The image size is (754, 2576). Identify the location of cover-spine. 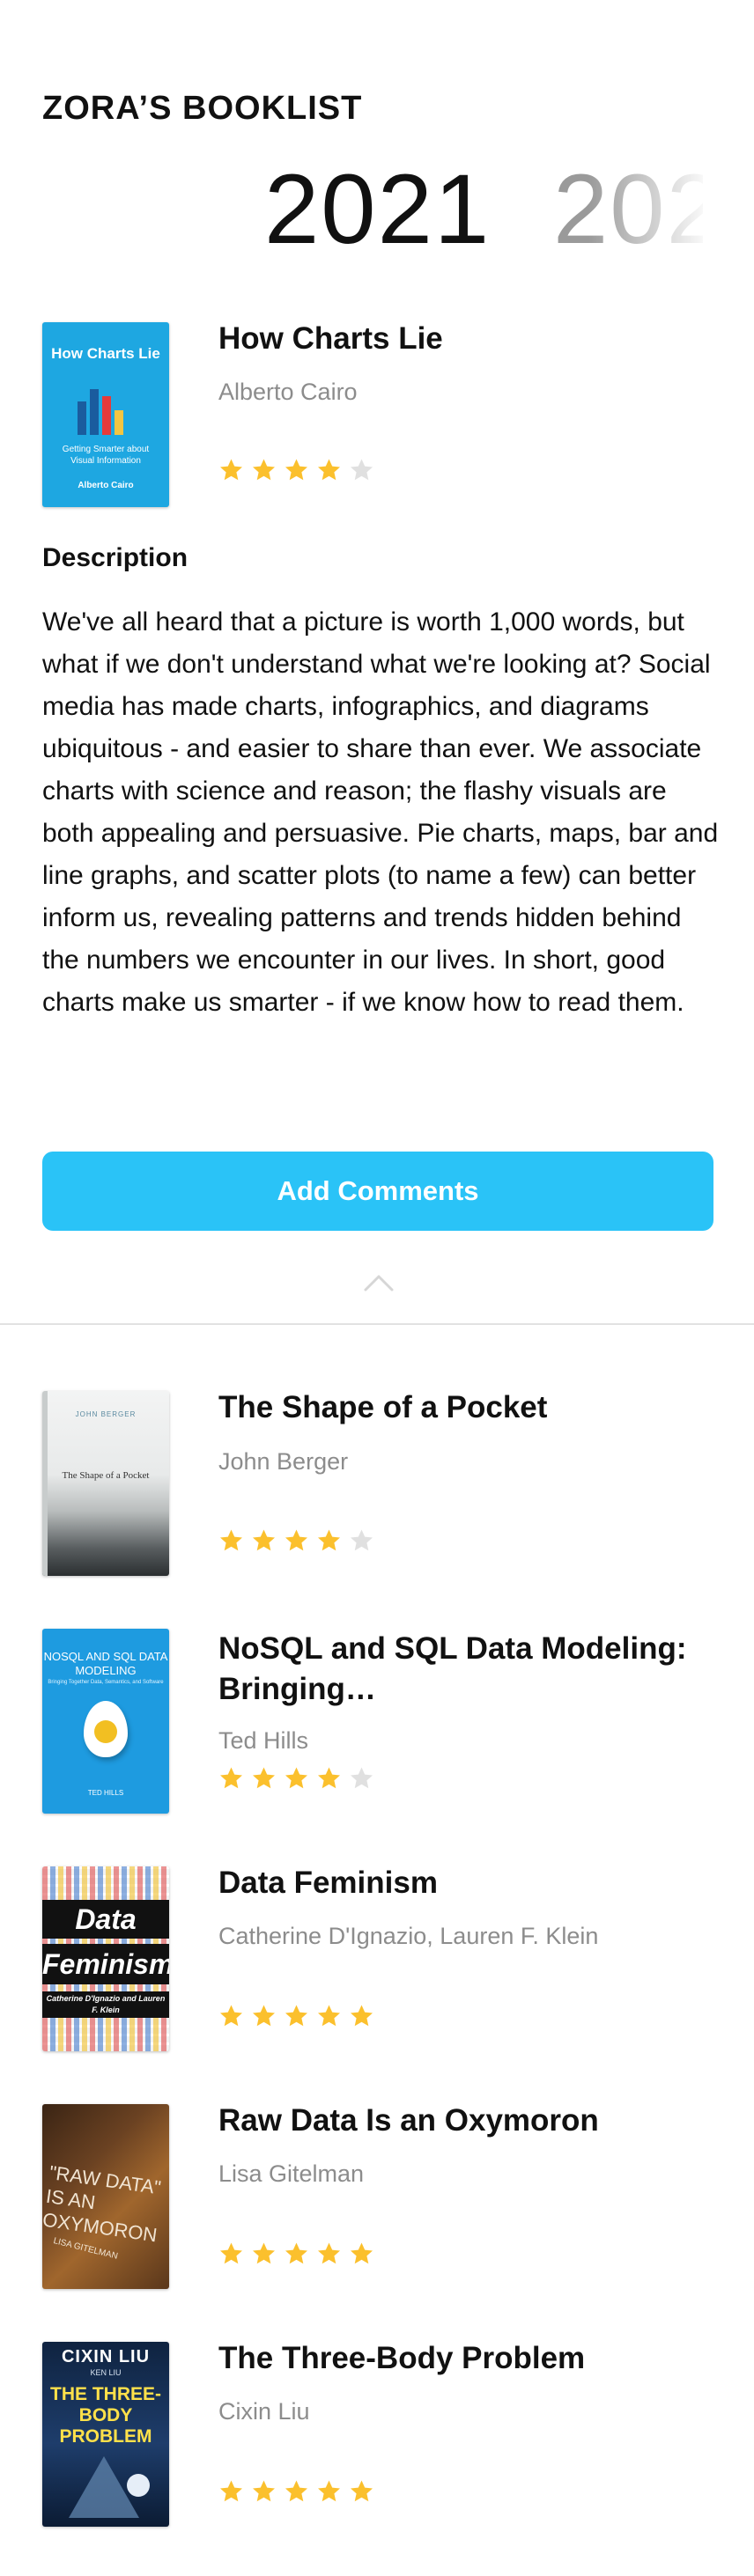
(45, 1483).